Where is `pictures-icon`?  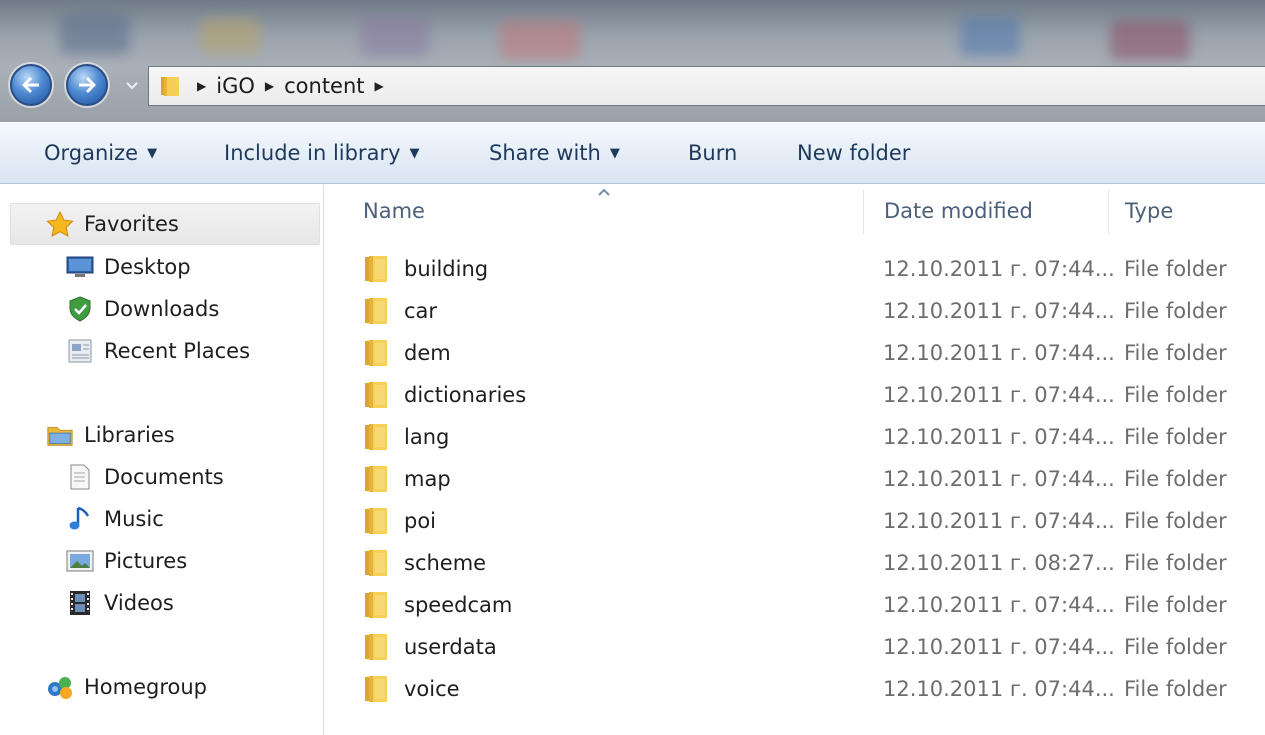 pictures-icon is located at coordinates (80, 561).